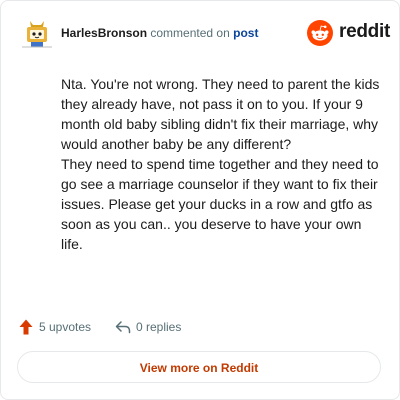  Describe the element at coordinates (65, 327) in the screenshot. I see `upvote-count: 5 upvotes` at that location.